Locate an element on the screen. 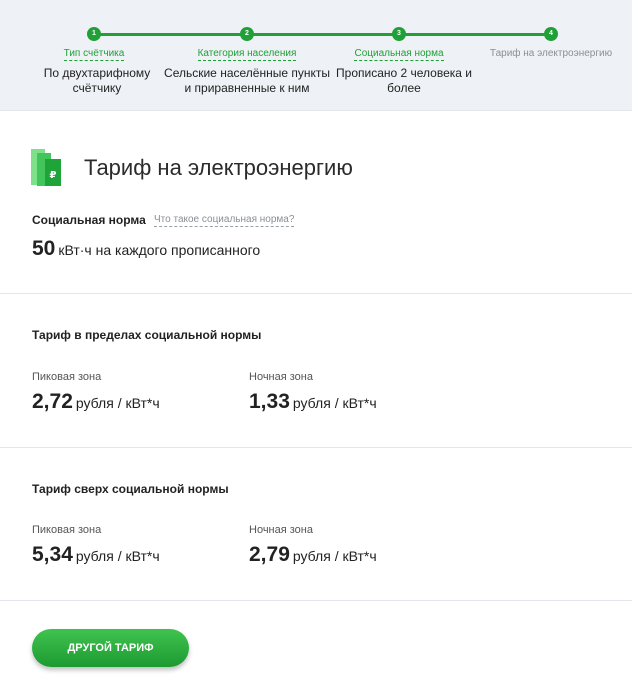  step-1-title: Тип счётчика is located at coordinates (94, 54).